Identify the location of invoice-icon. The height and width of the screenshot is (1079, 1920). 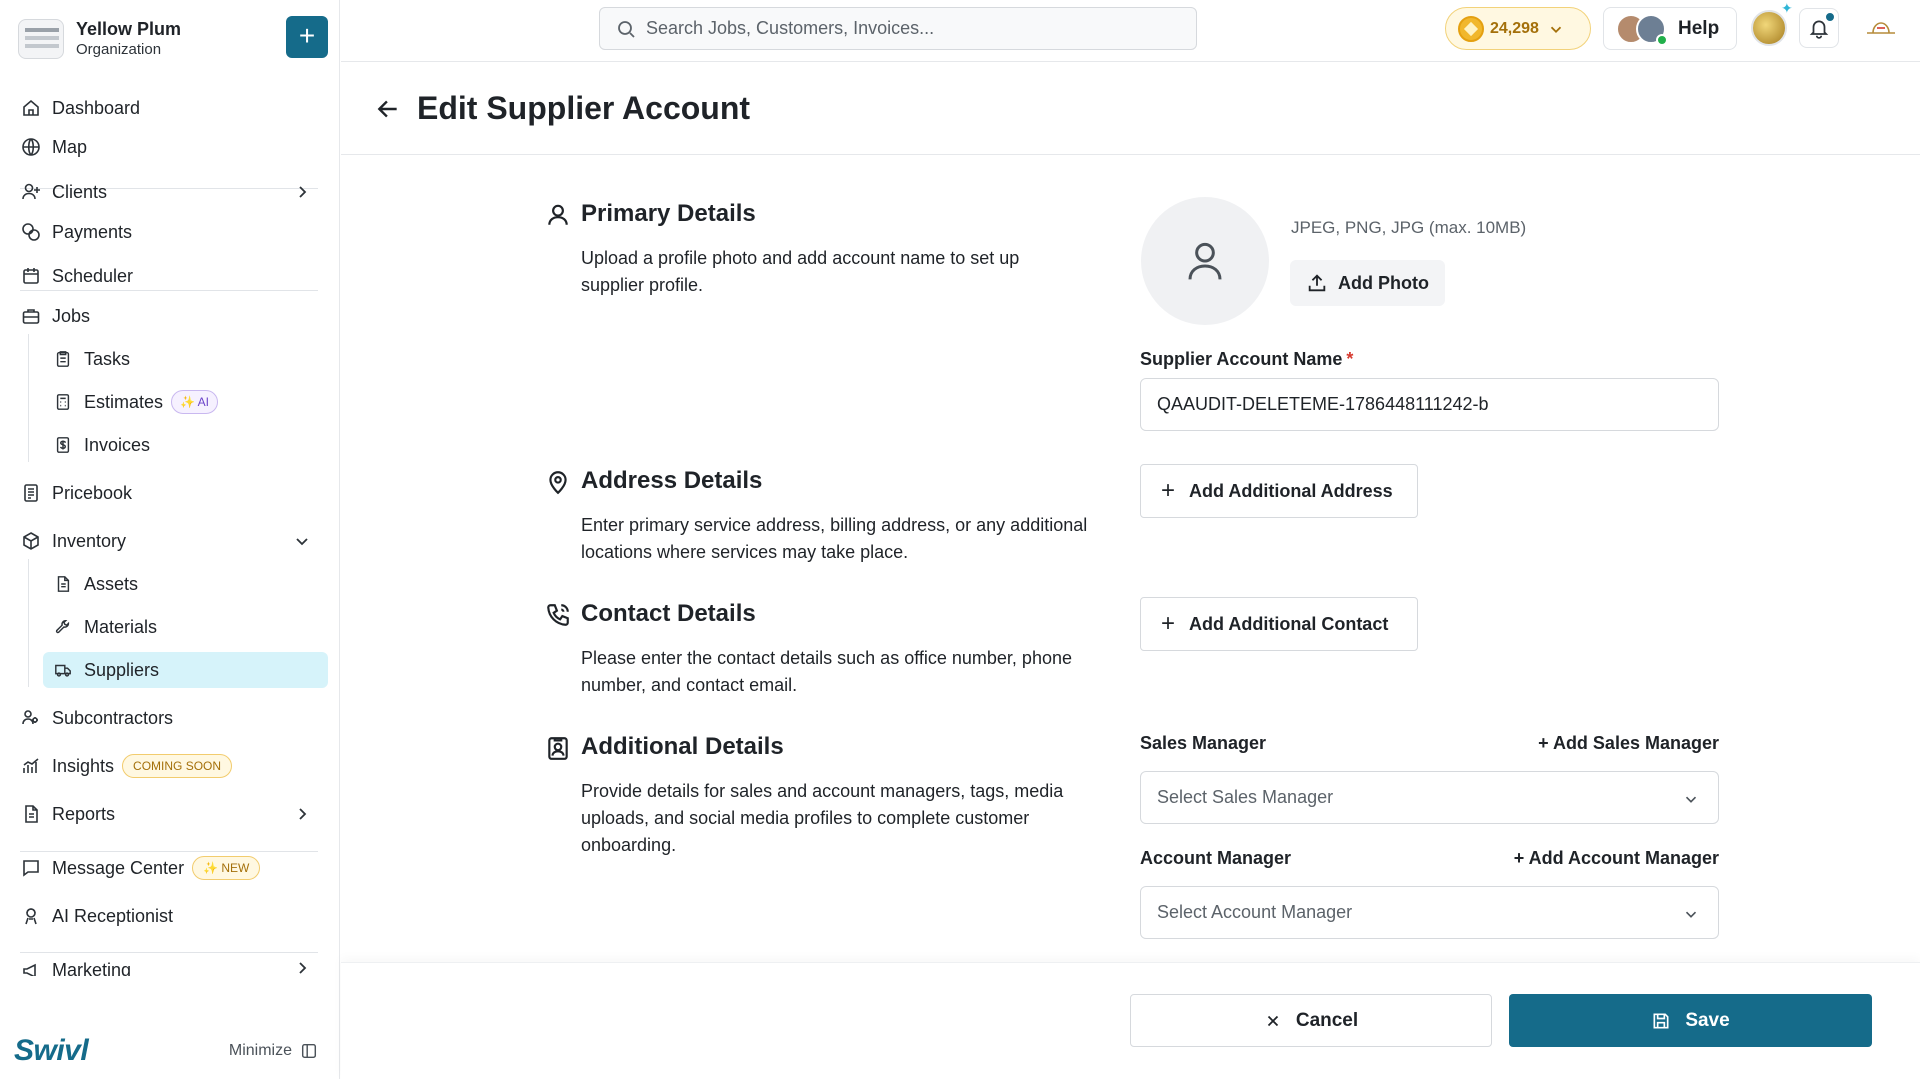
(63, 445).